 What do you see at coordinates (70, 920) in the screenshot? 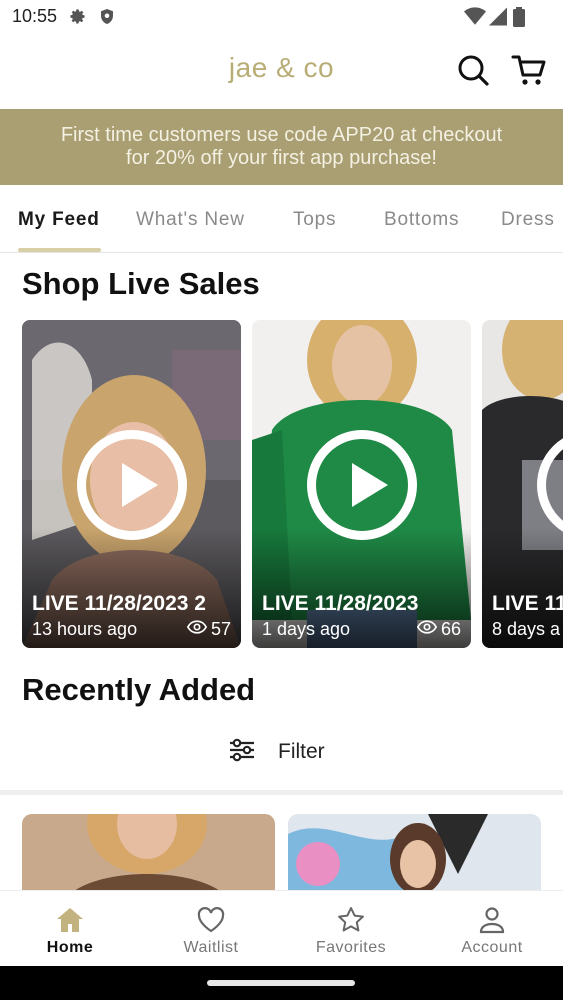
I see `home-icon` at bounding box center [70, 920].